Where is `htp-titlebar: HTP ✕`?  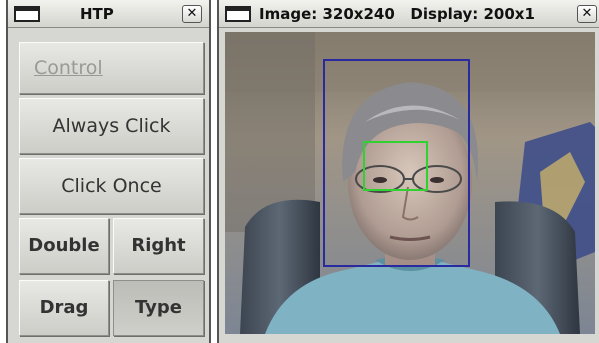
htp-titlebar: HTP ✕ is located at coordinates (108, 14).